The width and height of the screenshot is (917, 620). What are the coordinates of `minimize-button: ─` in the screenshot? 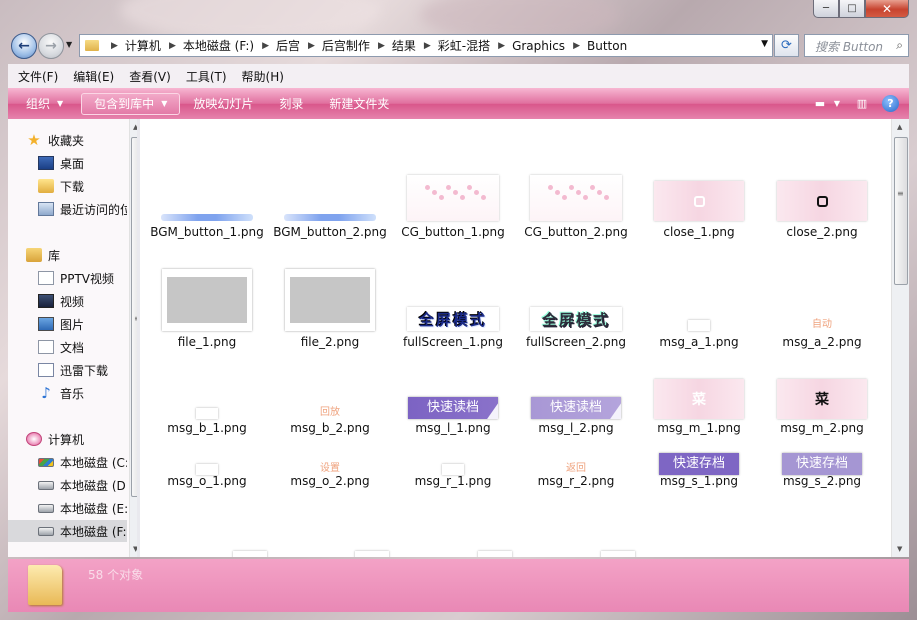 It's located at (826, 9).